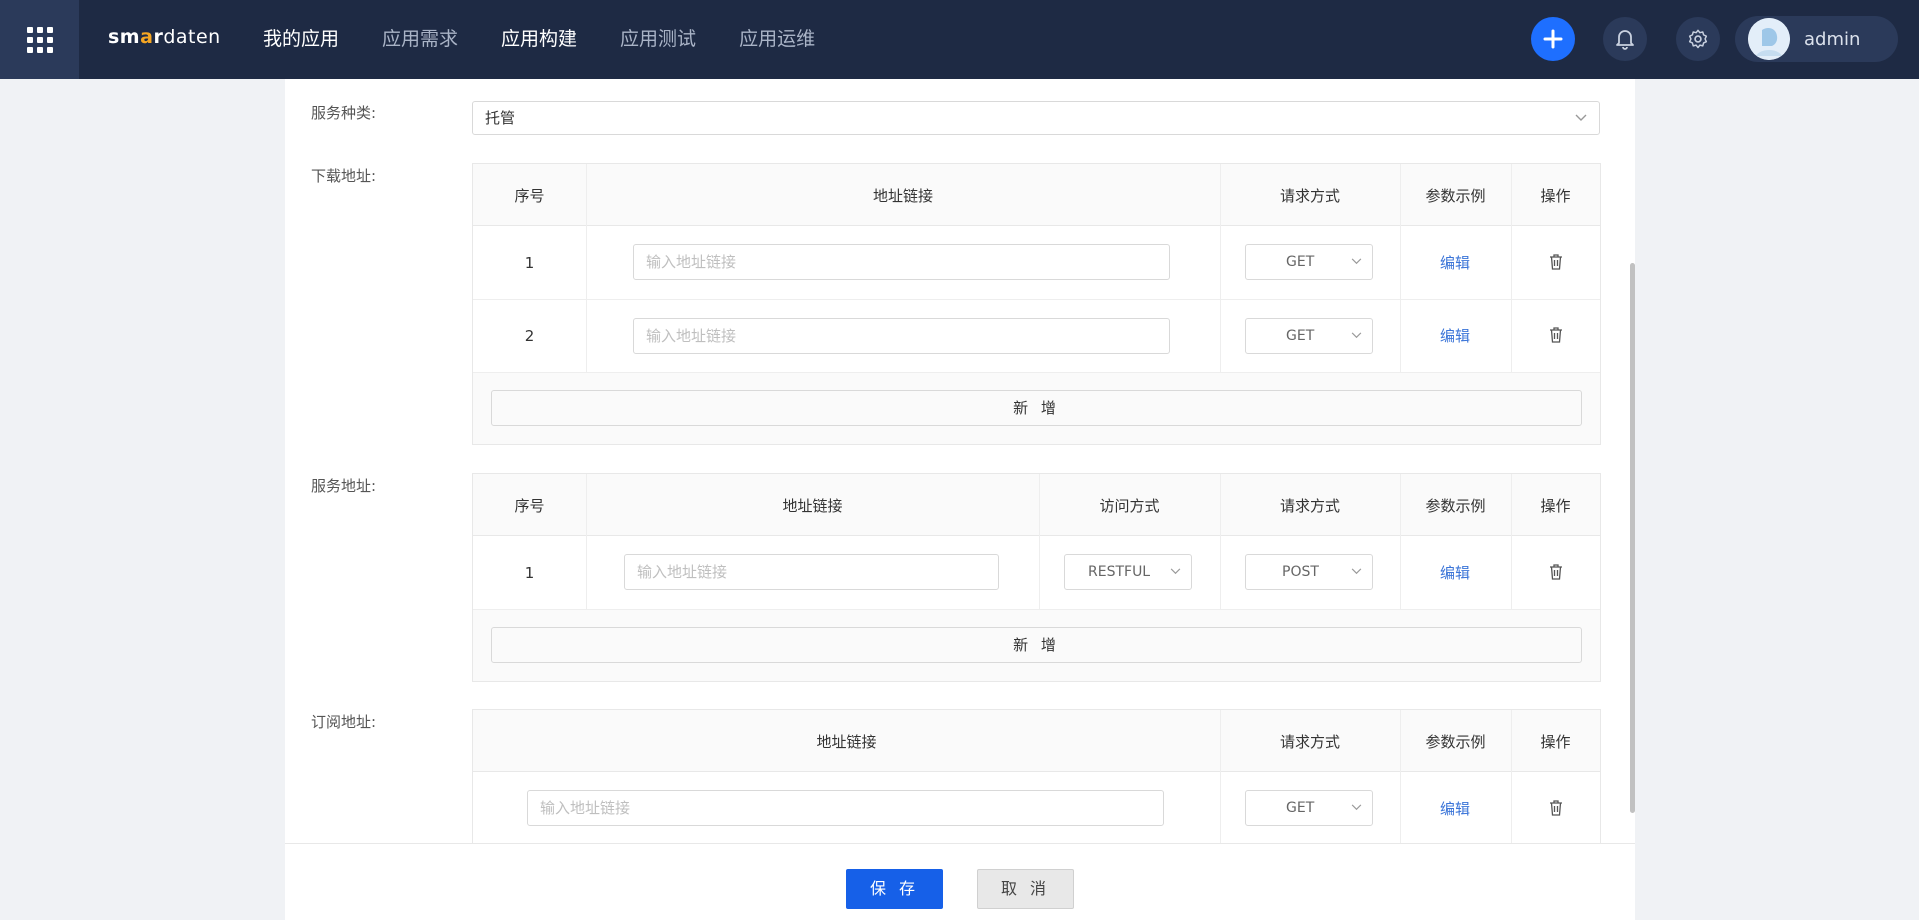 The height and width of the screenshot is (920, 1919). What do you see at coordinates (960, 843) in the screenshot?
I see `footer-divider` at bounding box center [960, 843].